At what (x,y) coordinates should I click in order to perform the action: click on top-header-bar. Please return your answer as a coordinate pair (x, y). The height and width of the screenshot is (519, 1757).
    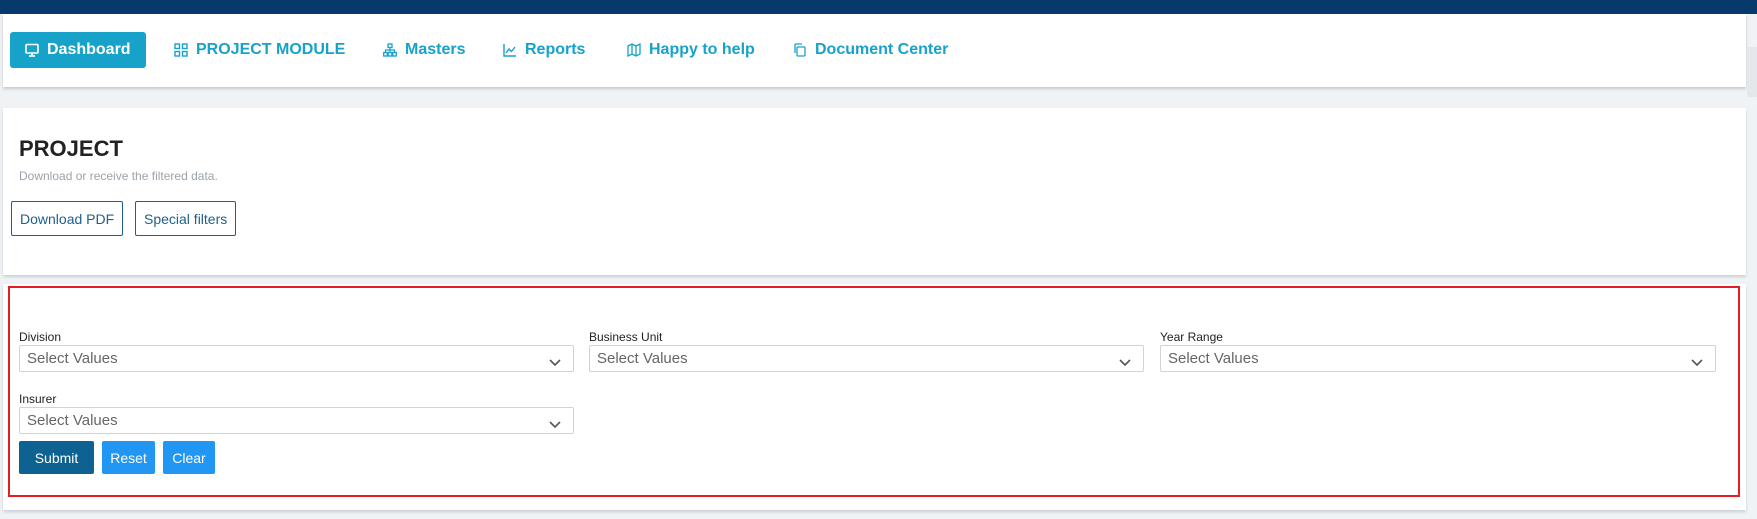
    Looking at the image, I should click on (878, 7).